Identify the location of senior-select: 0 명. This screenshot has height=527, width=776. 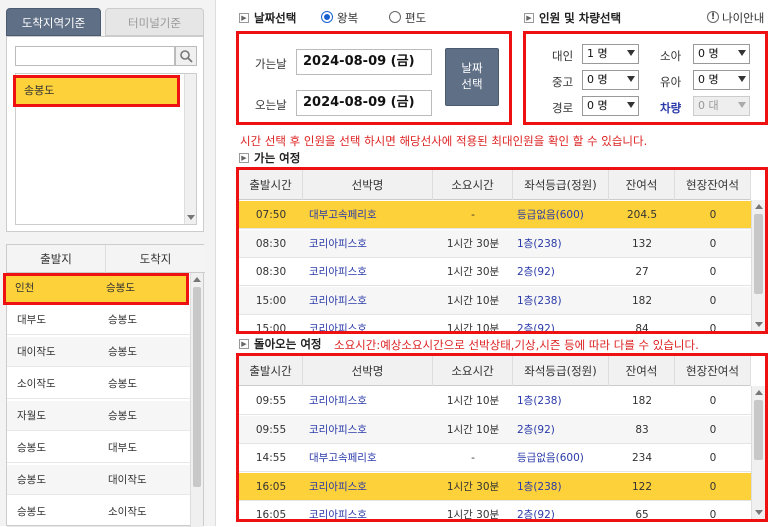
(610, 106).